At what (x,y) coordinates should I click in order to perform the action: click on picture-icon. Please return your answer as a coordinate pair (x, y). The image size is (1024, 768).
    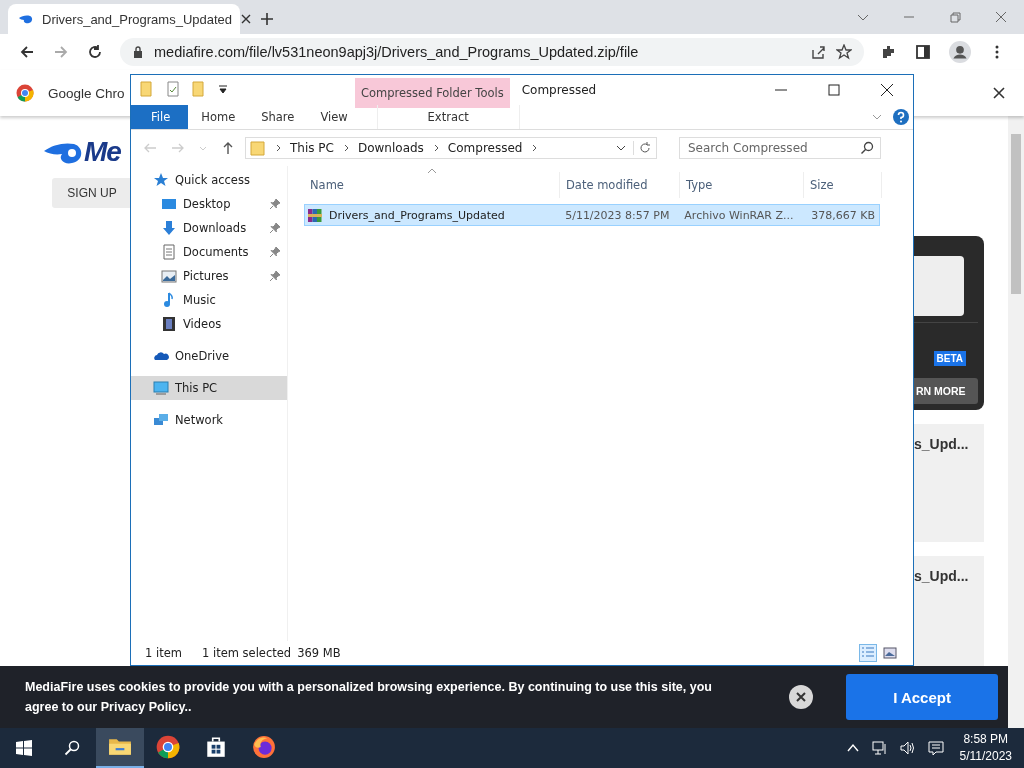
    Looking at the image, I should click on (169, 276).